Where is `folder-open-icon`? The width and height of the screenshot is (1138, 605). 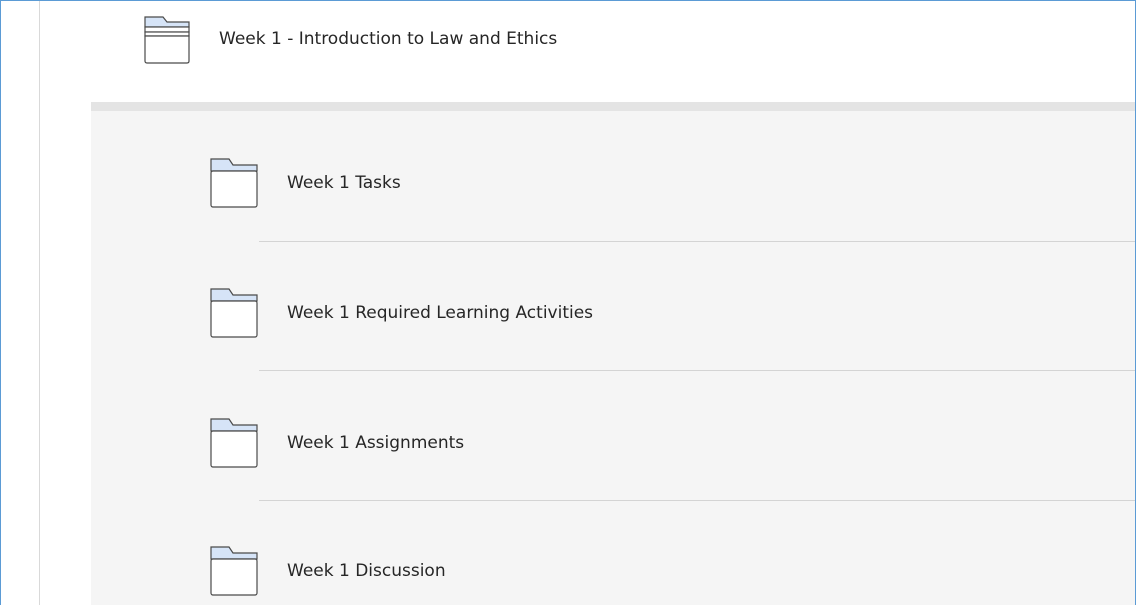
folder-open-icon is located at coordinates (167, 39).